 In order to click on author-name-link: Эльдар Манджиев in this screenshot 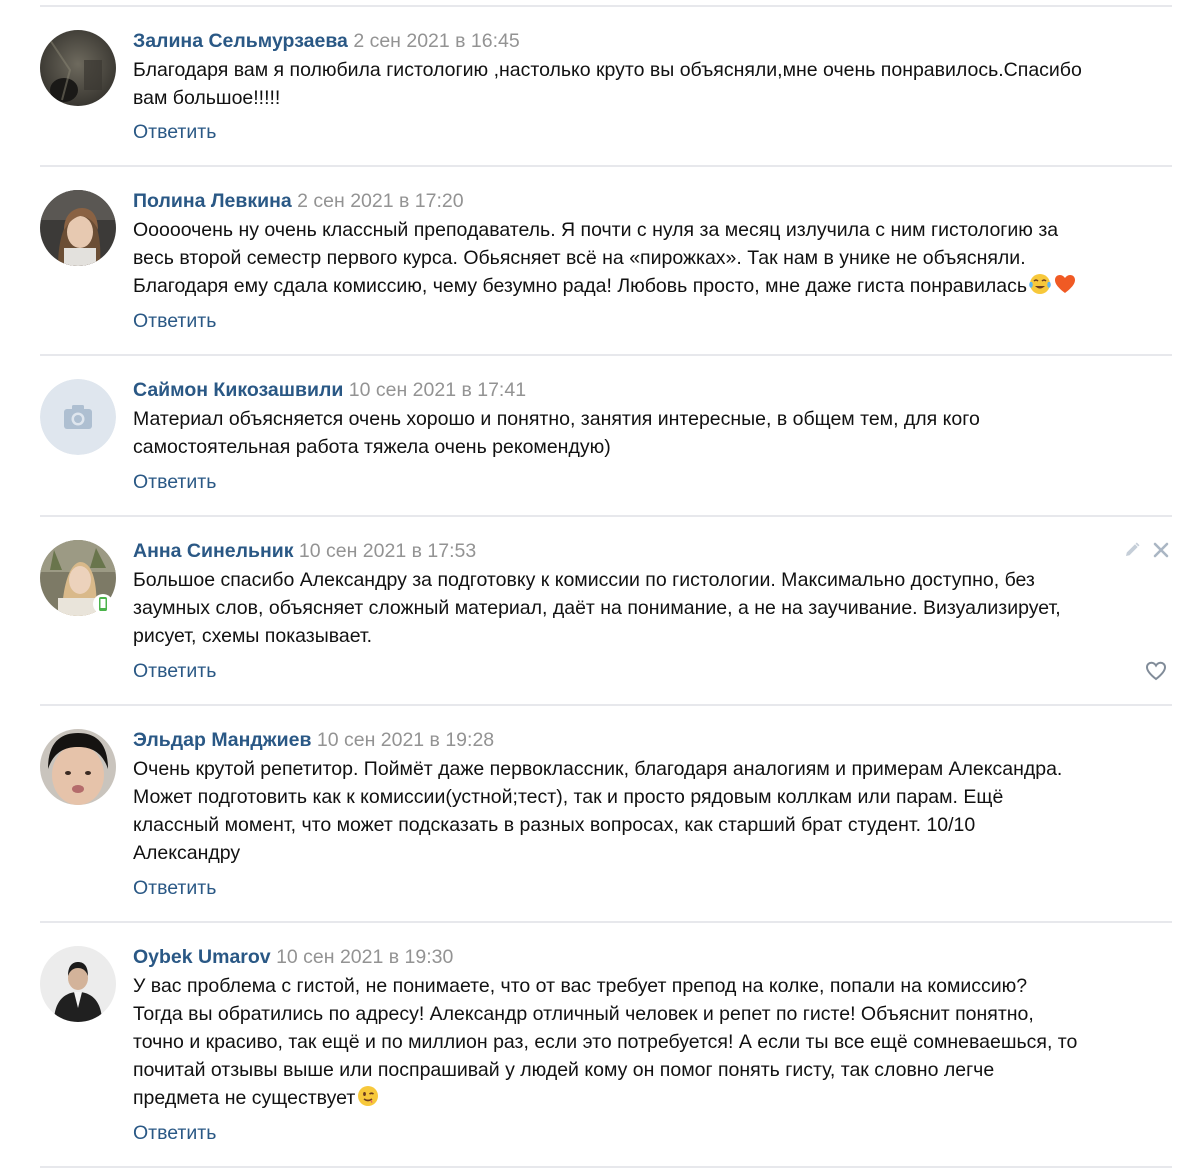, I will do `click(222, 740)`.